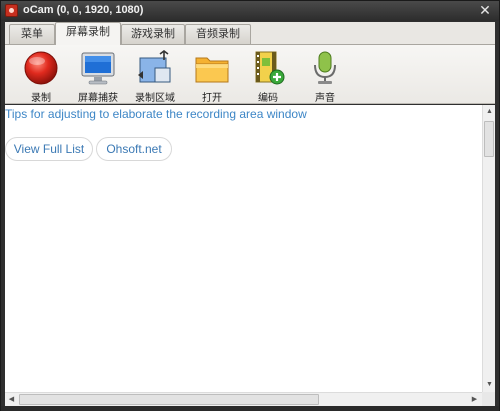 The height and width of the screenshot is (411, 500). What do you see at coordinates (11, 10) in the screenshot?
I see `app-icon` at bounding box center [11, 10].